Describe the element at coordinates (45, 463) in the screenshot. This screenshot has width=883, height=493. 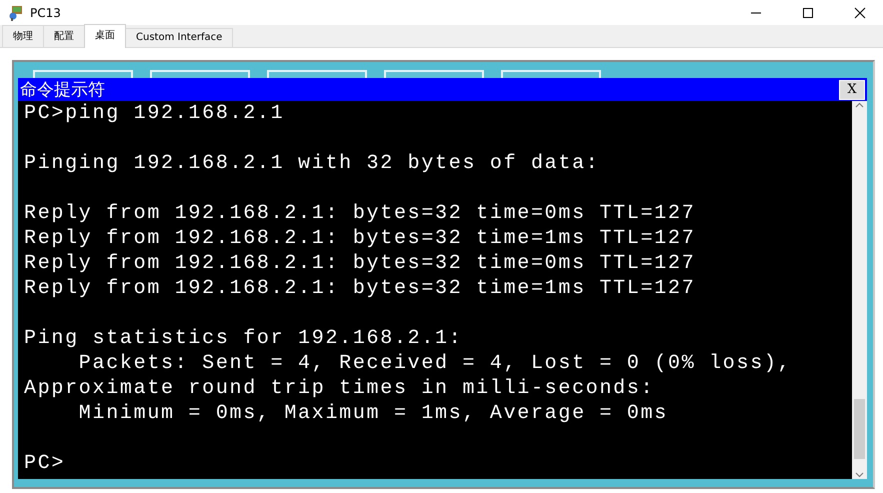
I see `terminal-line: PC>` at that location.